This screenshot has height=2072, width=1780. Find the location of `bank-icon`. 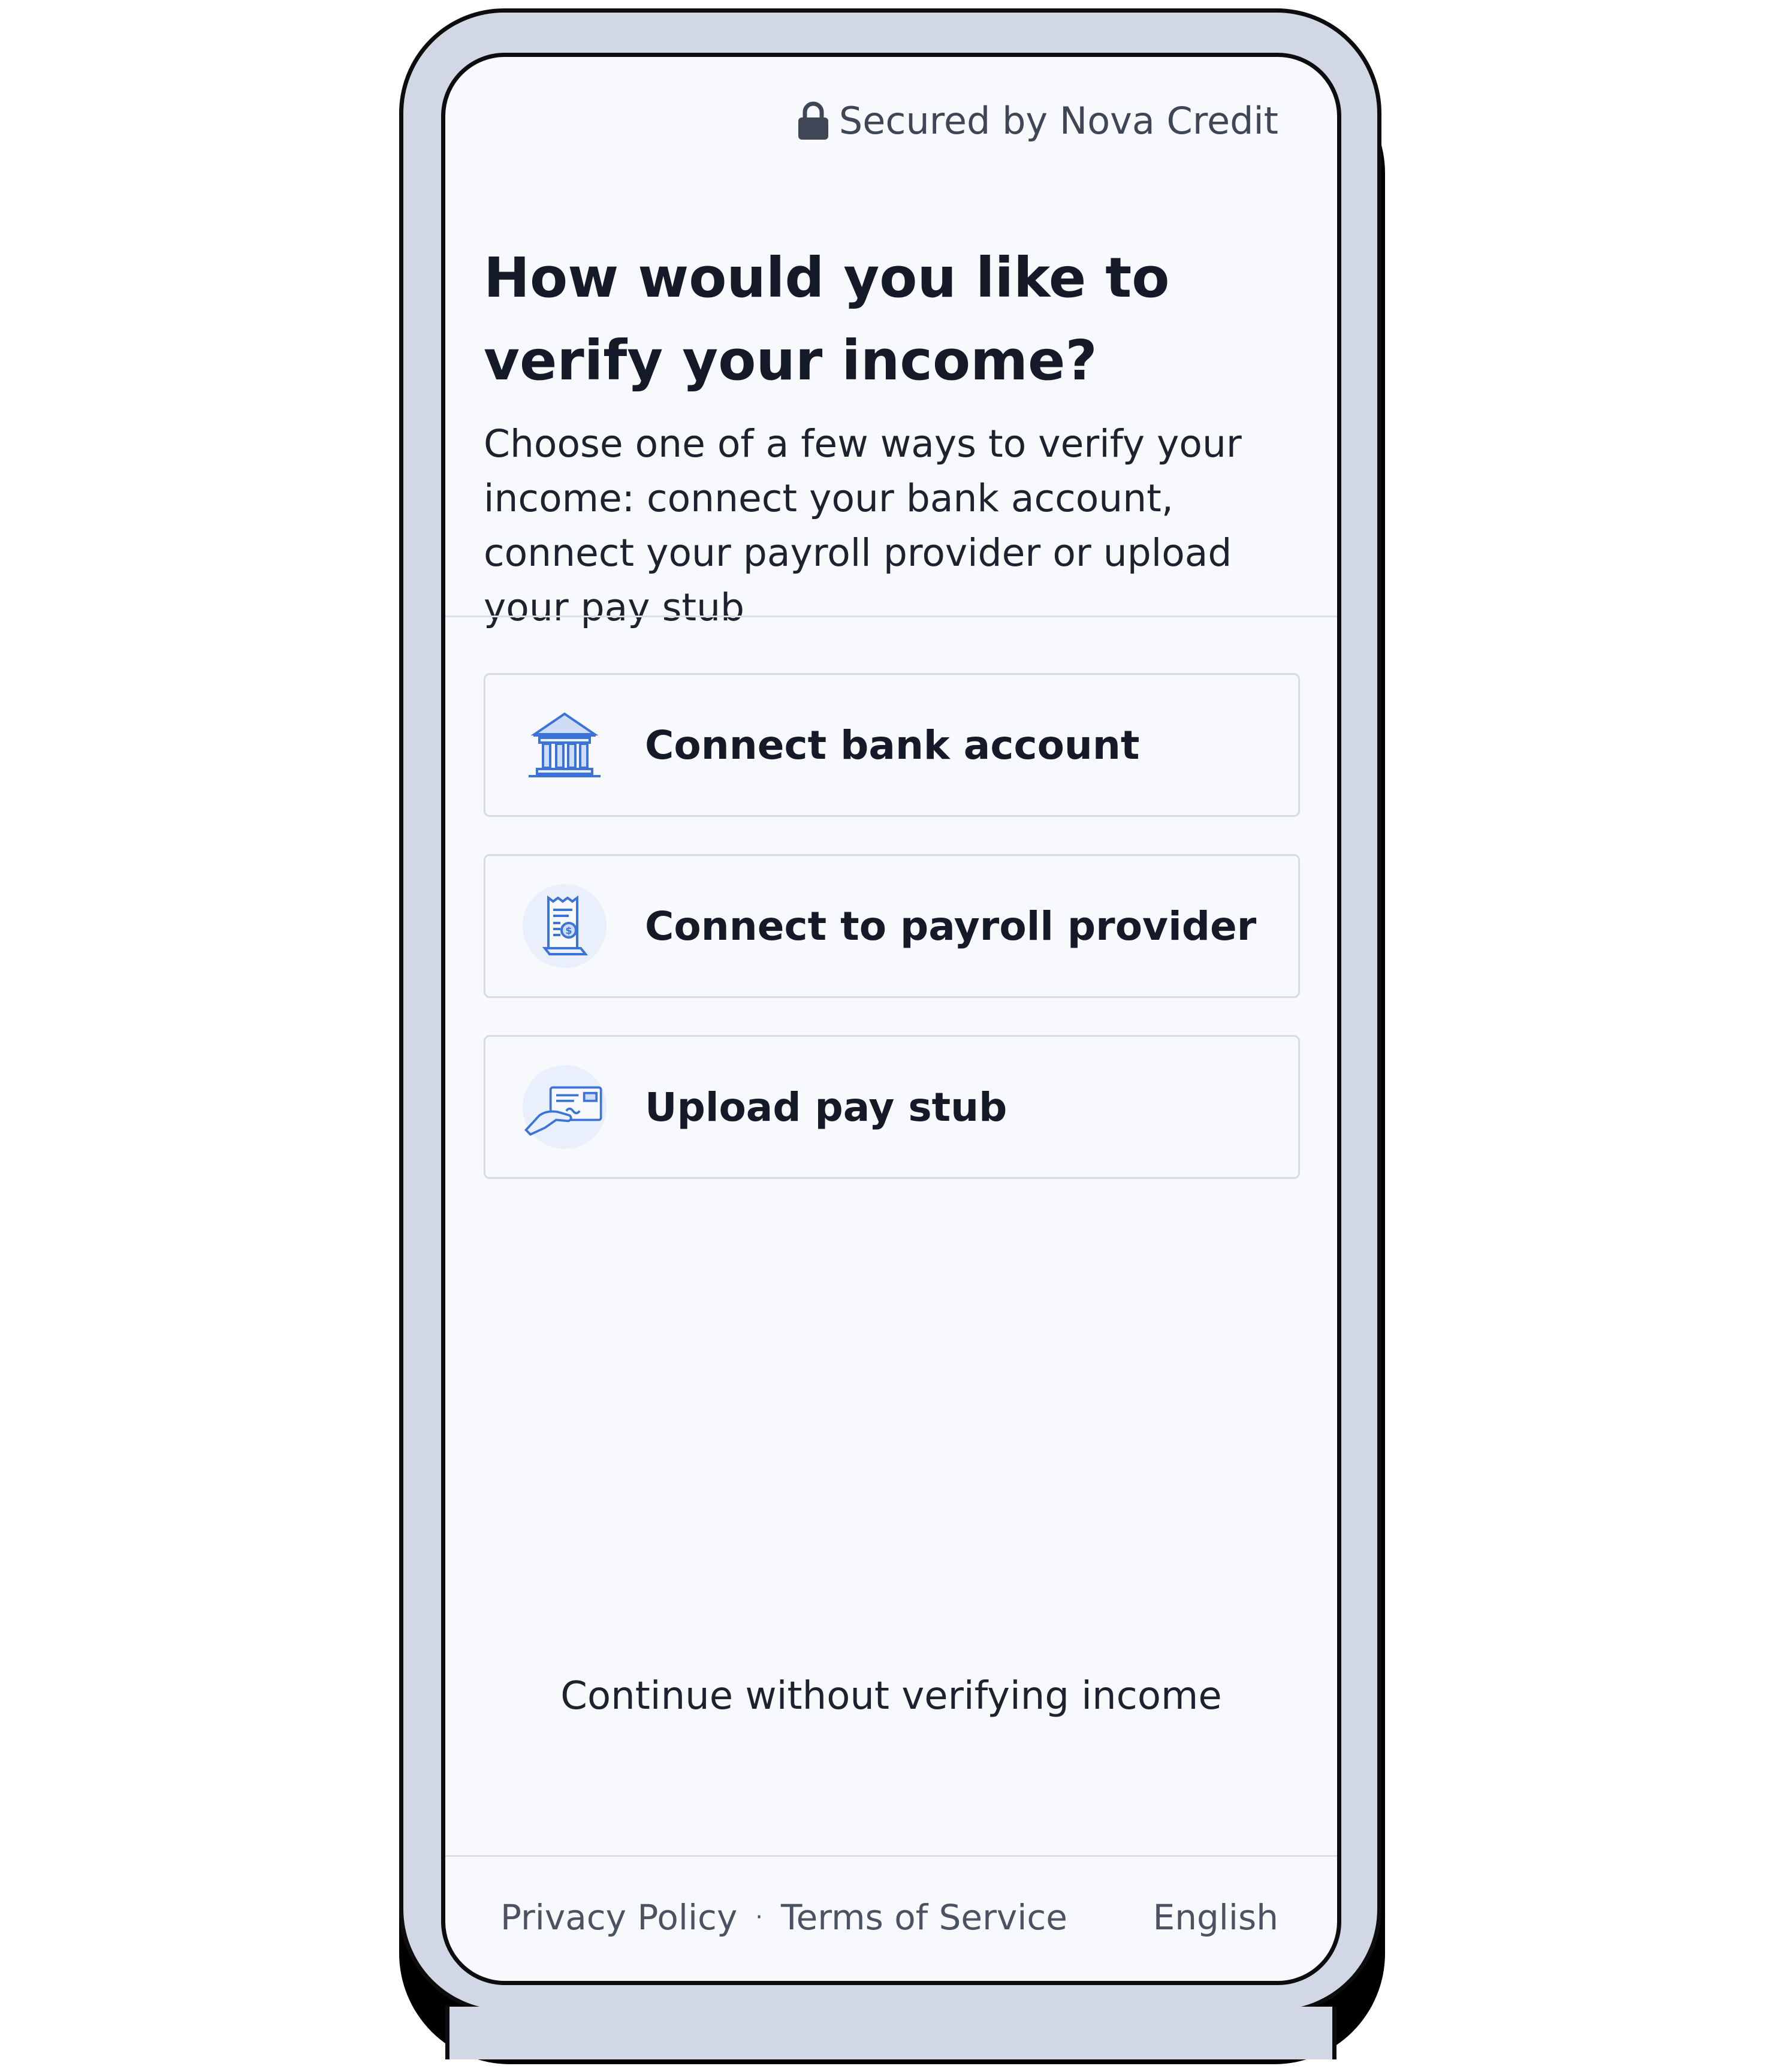

bank-icon is located at coordinates (565, 745).